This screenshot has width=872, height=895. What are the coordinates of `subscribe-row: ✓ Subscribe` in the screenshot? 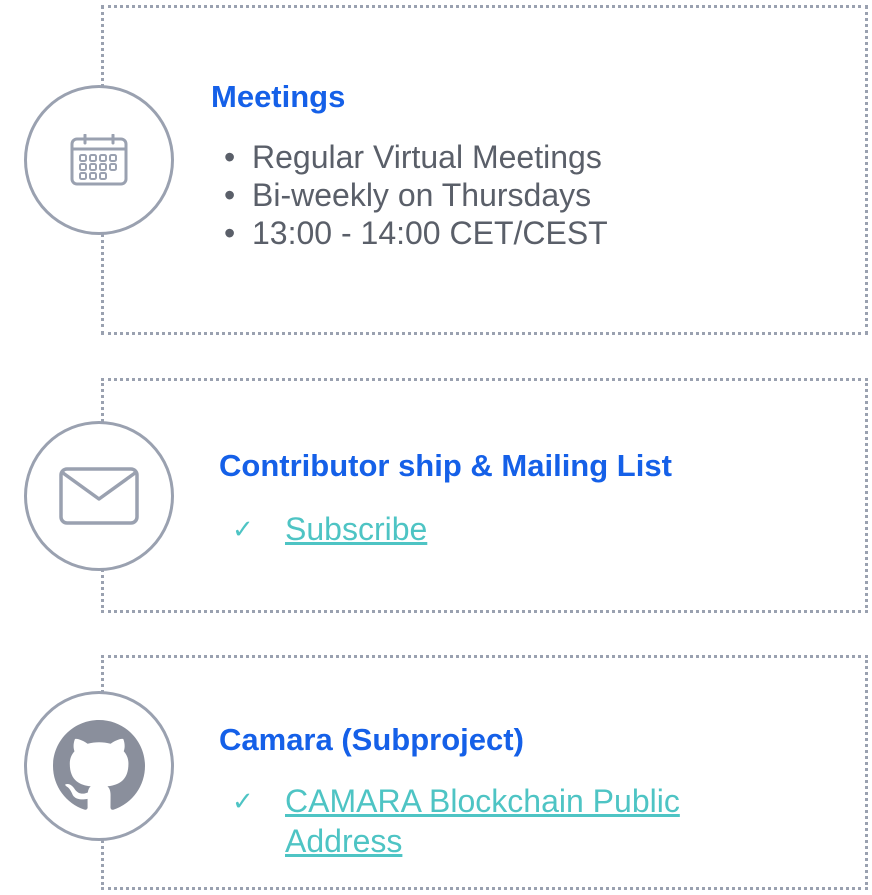 It's located at (329, 529).